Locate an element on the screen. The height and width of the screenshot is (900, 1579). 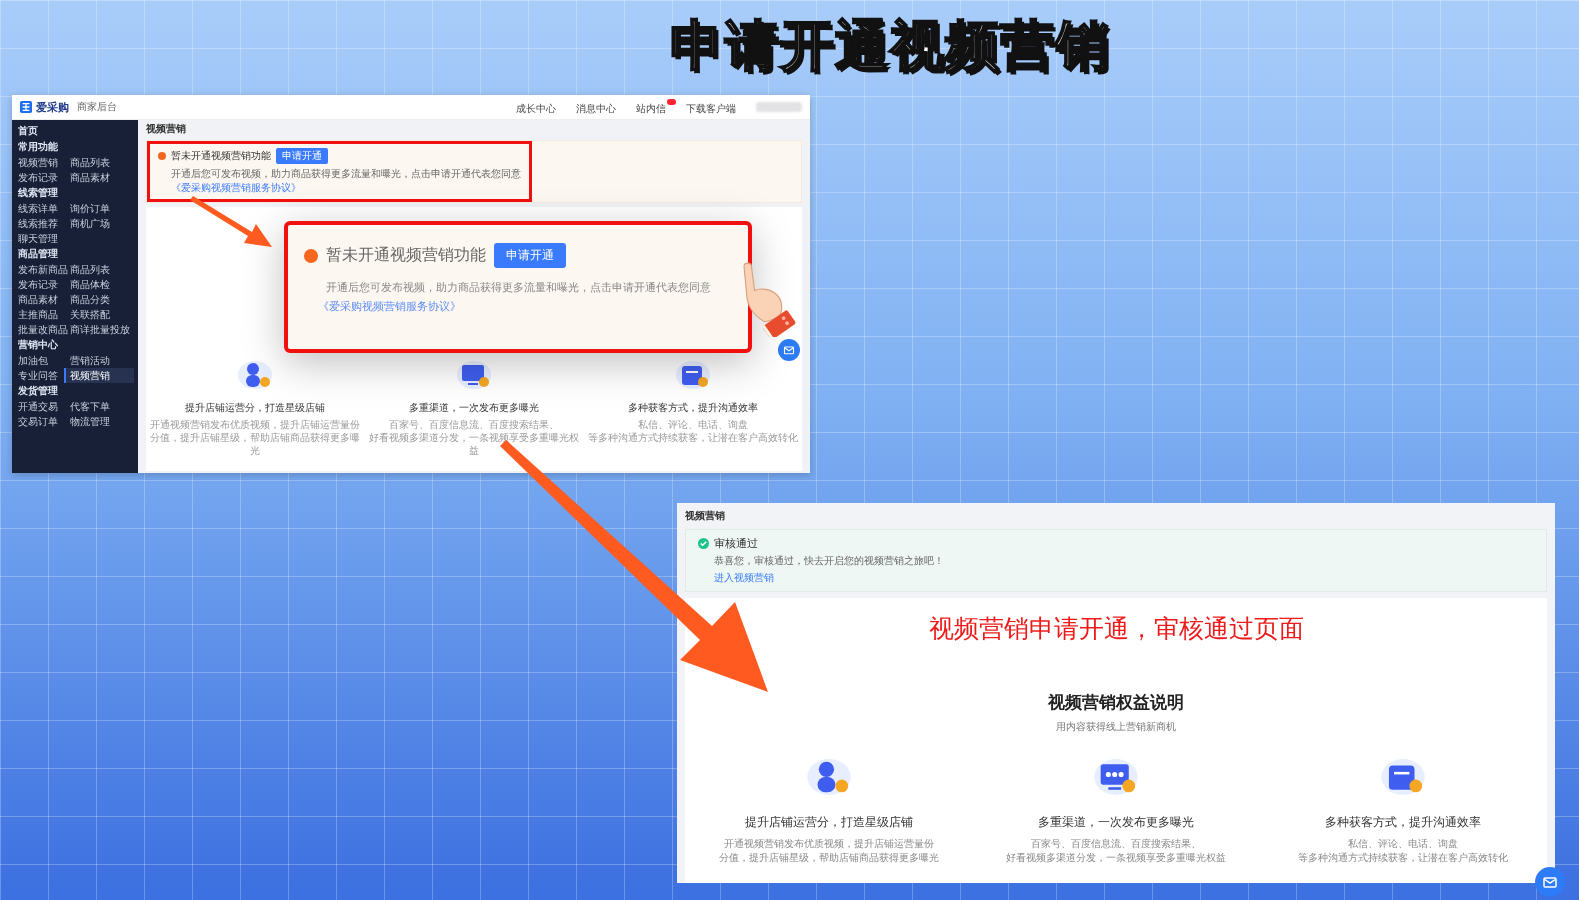
feature-description: 好看视频多渠道分发，一条视频享受多重曝光权益 is located at coordinates (1116, 858).